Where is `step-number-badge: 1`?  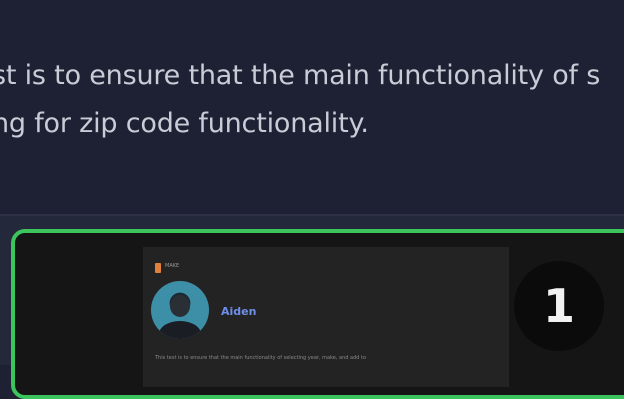
step-number-badge: 1 is located at coordinates (559, 306).